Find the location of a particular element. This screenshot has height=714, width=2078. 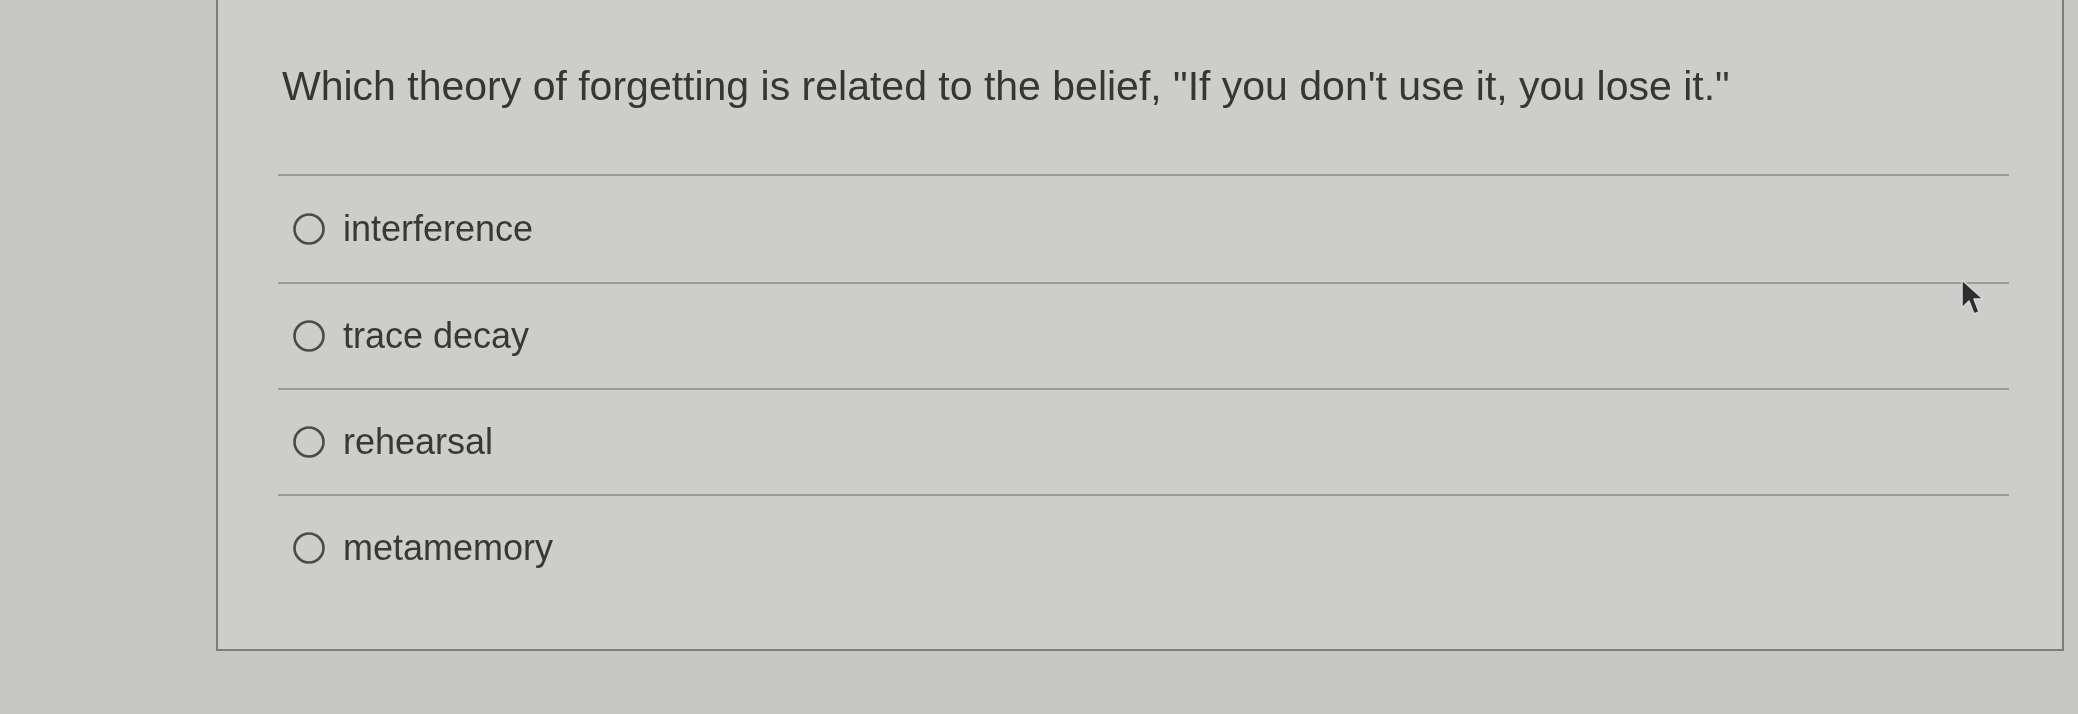

option-label: trace decay is located at coordinates (436, 336).